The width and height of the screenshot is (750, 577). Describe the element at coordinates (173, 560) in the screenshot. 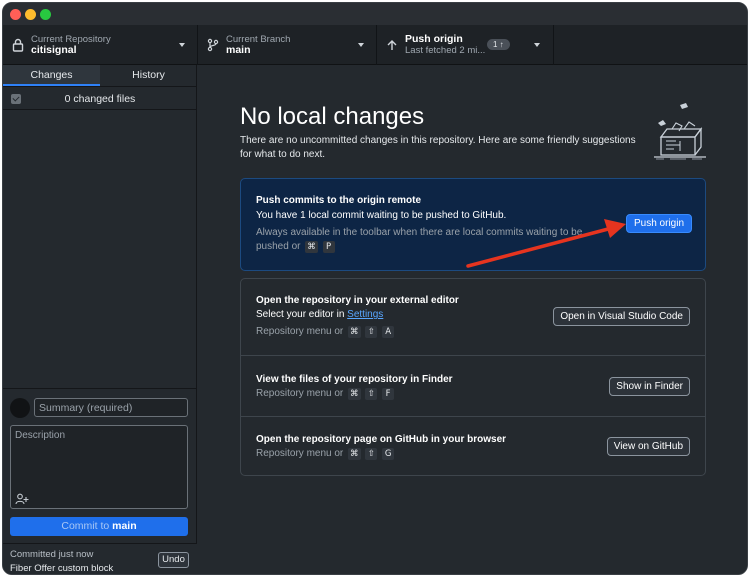

I see `undo-button: Undo` at that location.